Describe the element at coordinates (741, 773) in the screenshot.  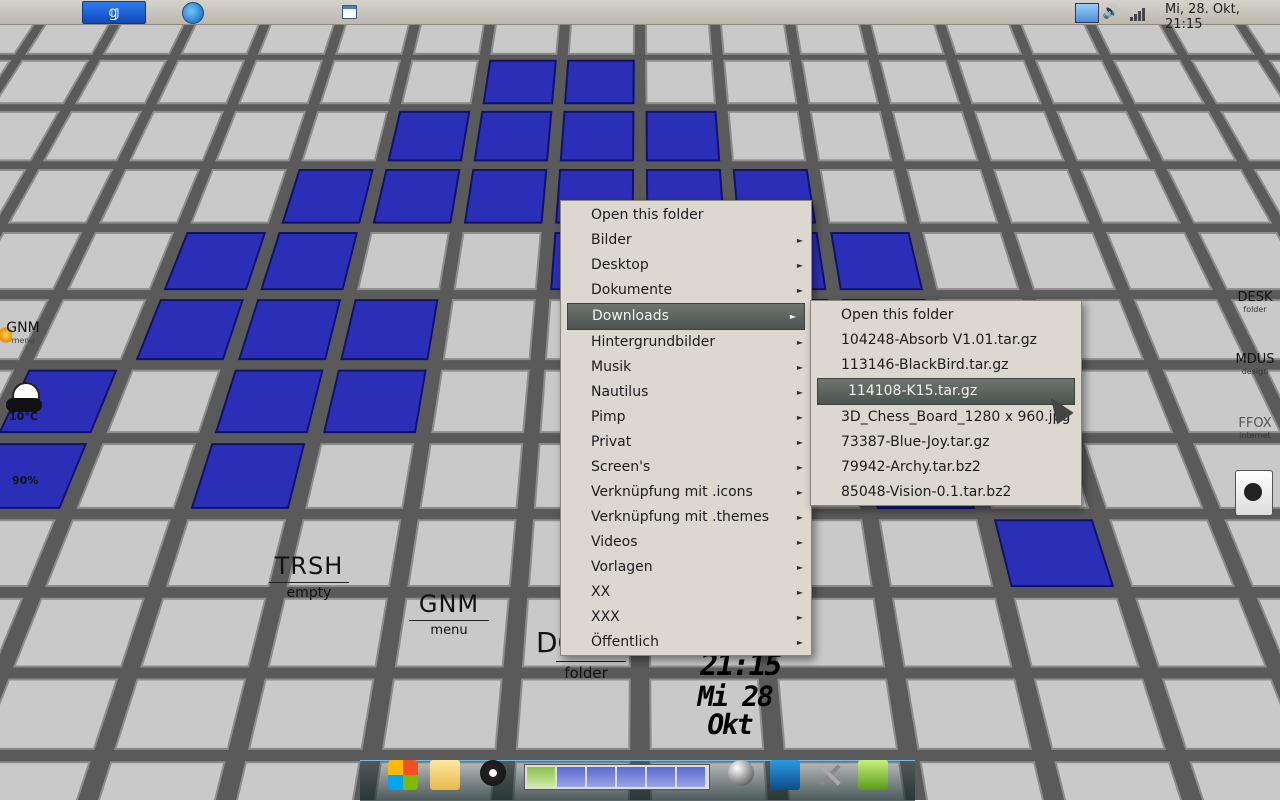
I see `chrome-ball-icon` at that location.